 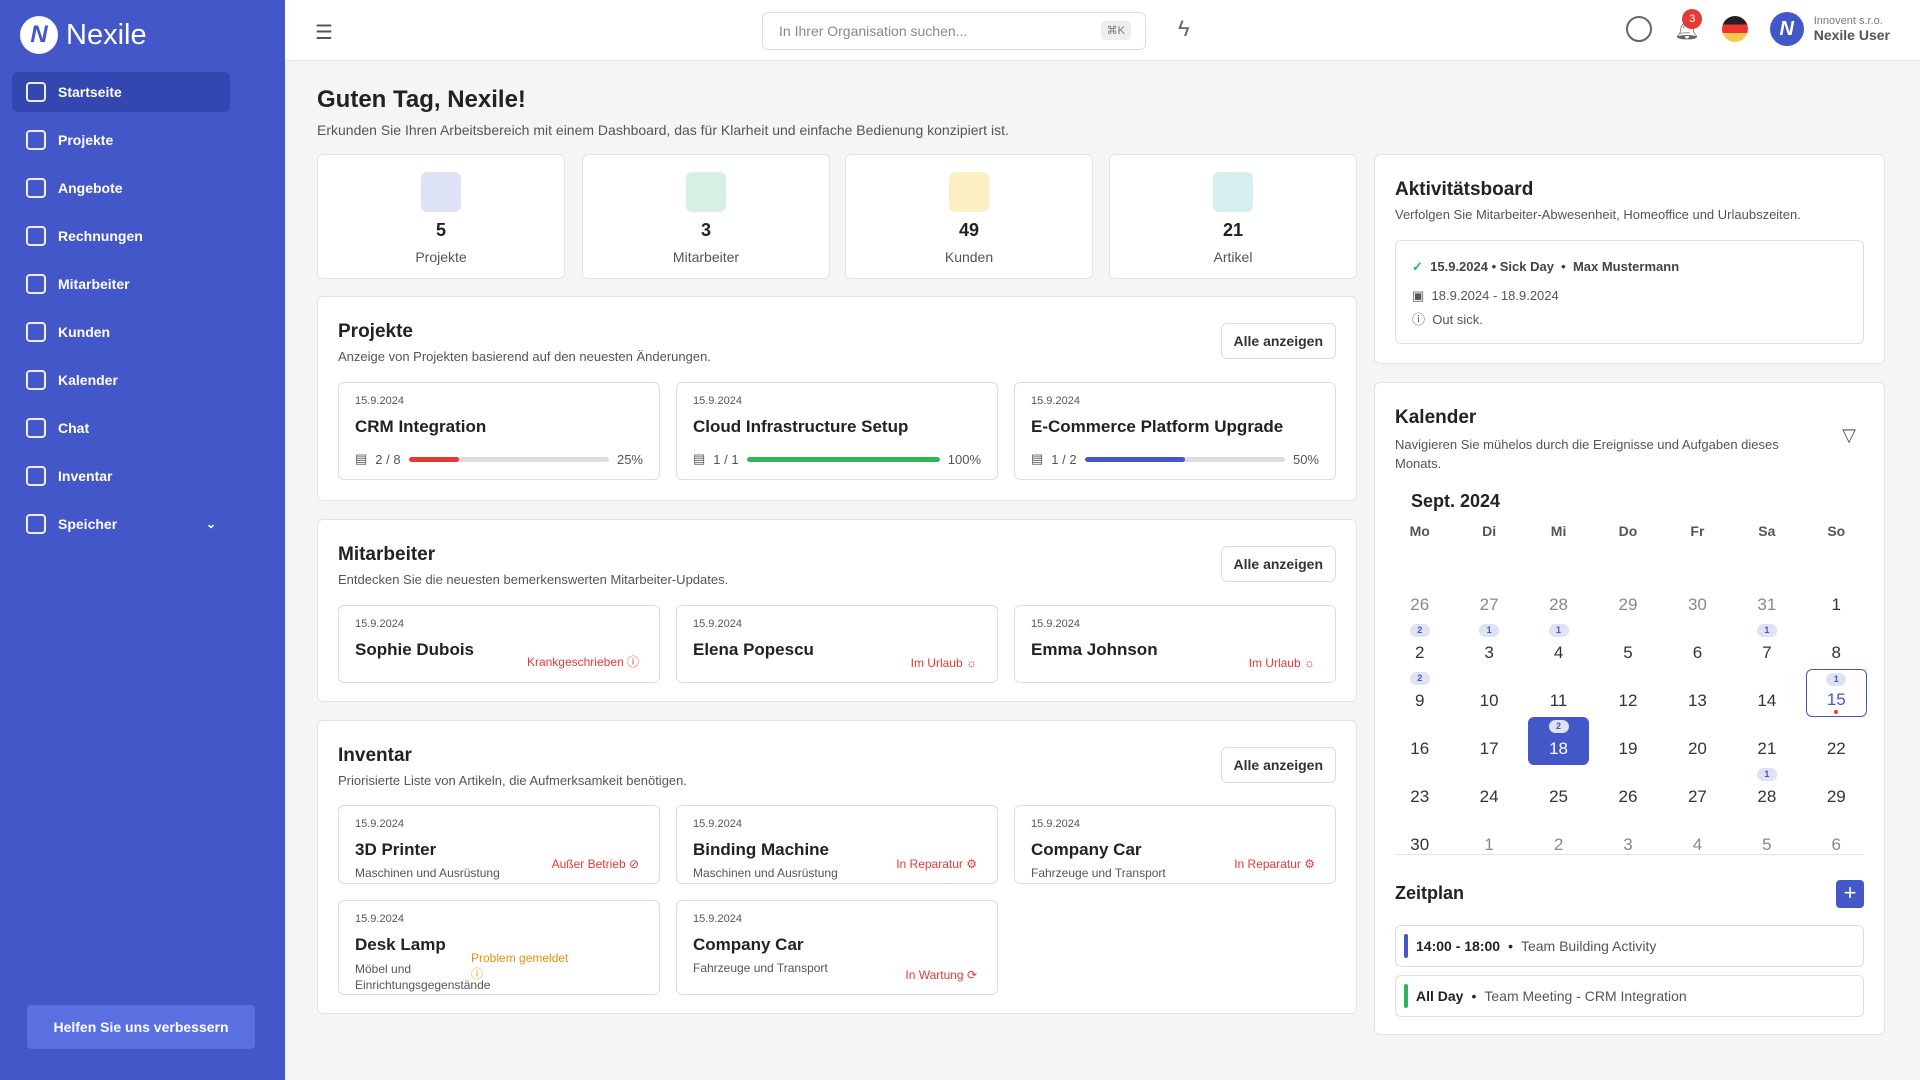 I want to click on calendar-day: 6, so click(x=1697, y=645).